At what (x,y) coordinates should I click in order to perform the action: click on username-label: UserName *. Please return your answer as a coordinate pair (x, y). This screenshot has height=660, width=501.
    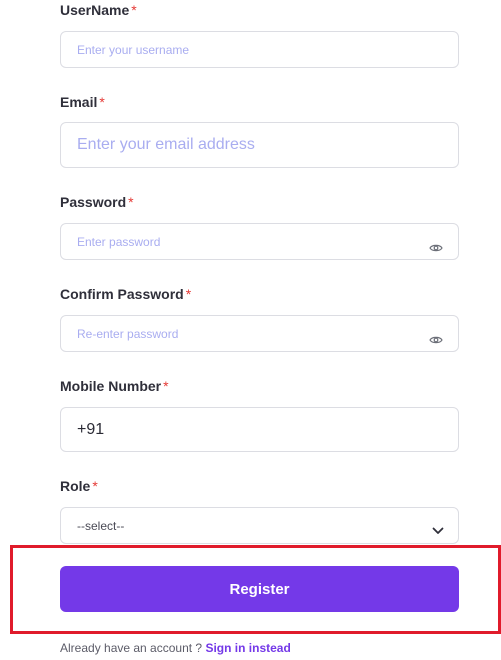
    Looking at the image, I should click on (98, 10).